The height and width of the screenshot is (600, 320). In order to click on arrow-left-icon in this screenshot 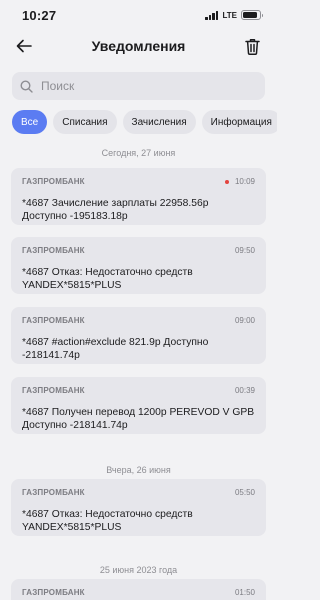, I will do `click(24, 46)`.